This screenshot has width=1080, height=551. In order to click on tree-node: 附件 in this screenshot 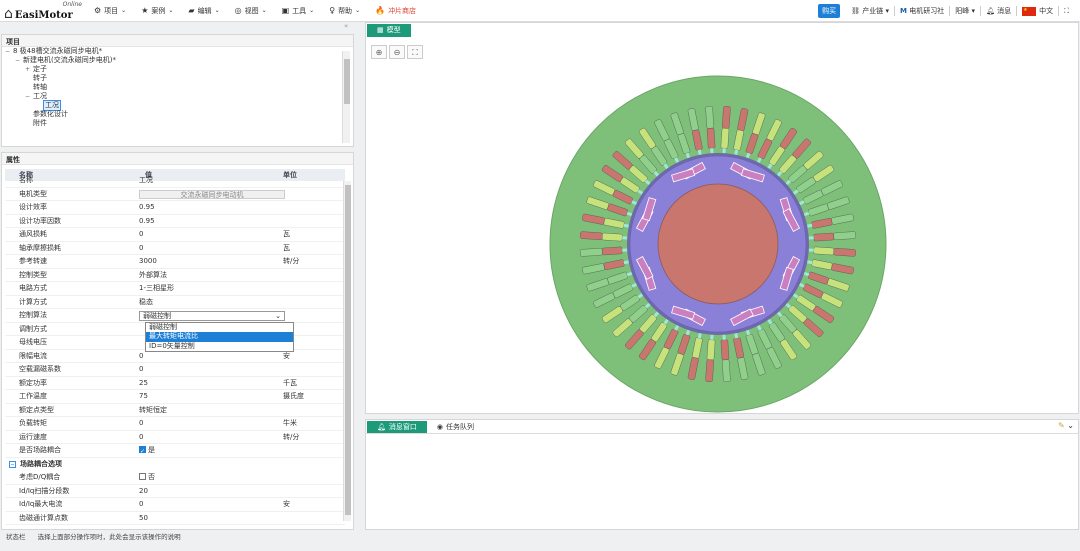, I will do `click(175, 123)`.